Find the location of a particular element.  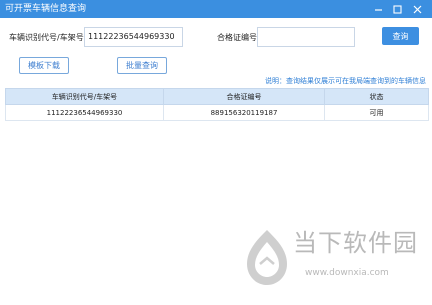

watermark-brand: 当下软件园 is located at coordinates (355, 243).